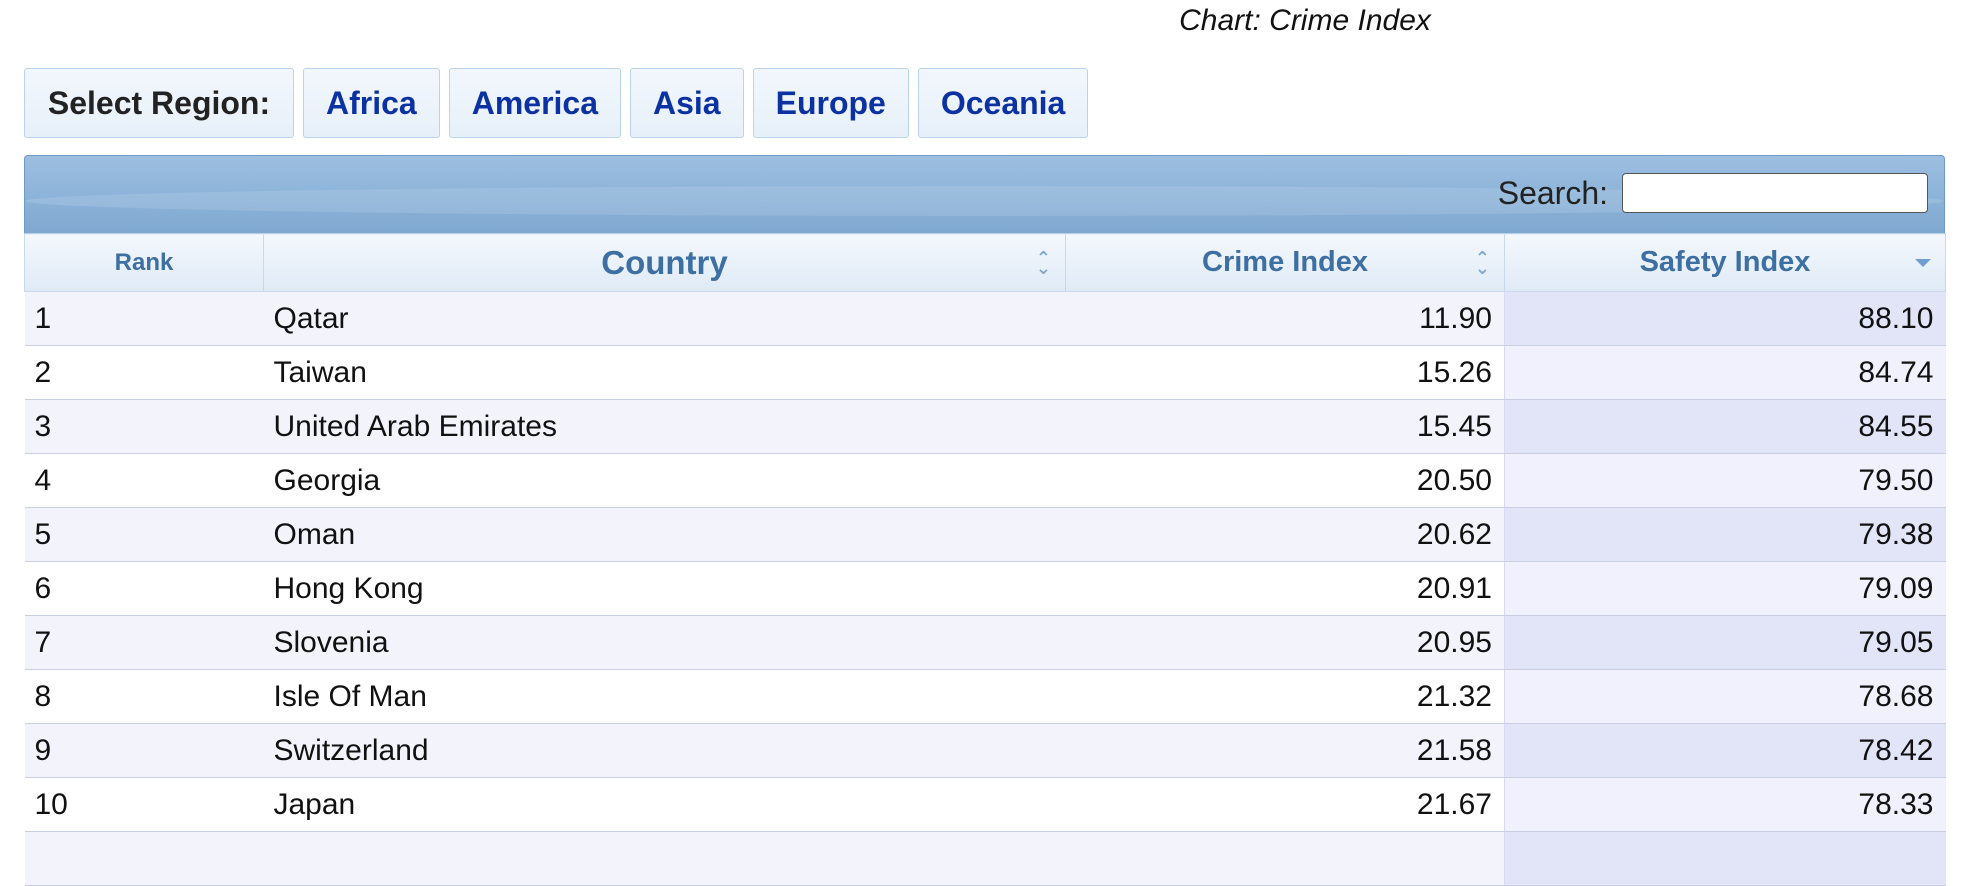  What do you see at coordinates (1725, 642) in the screenshot?
I see `safety-index-cell: 79.05` at bounding box center [1725, 642].